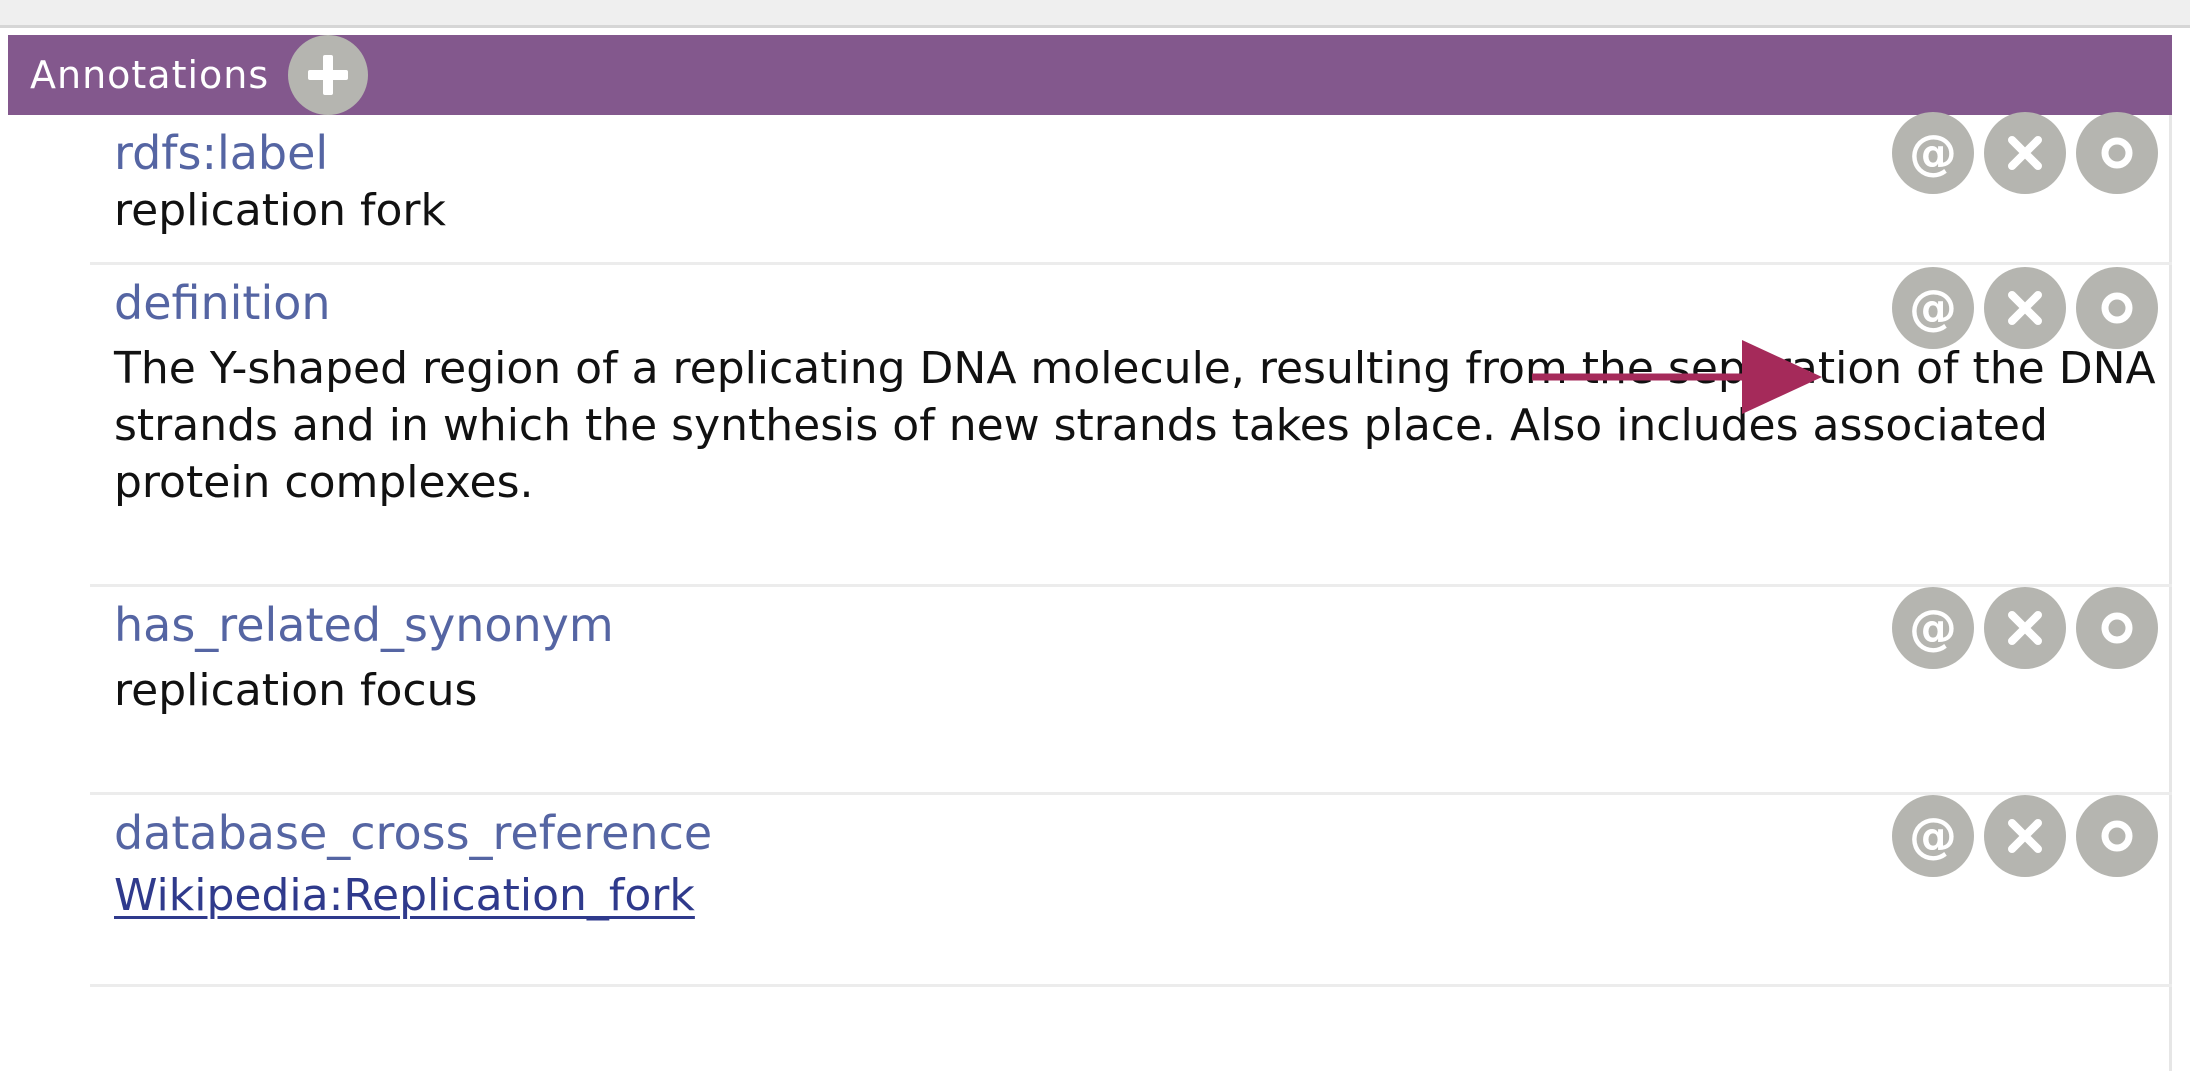 This screenshot has width=2190, height=1071. What do you see at coordinates (296, 690) in the screenshot?
I see `annotation-value: replication focus` at bounding box center [296, 690].